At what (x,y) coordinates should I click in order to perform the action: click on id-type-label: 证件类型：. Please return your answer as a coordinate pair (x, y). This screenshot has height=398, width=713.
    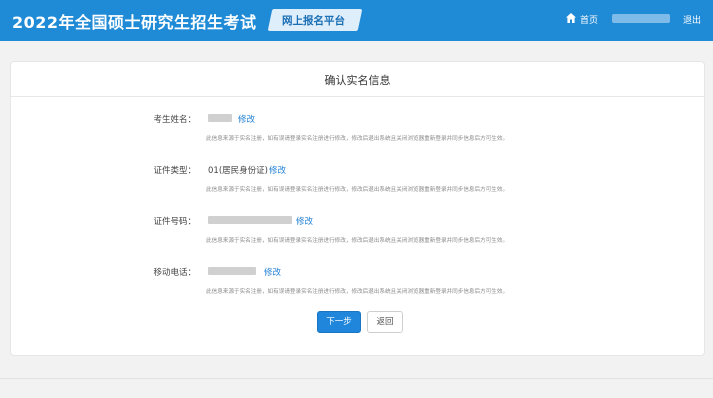
    Looking at the image, I should click on (174, 171).